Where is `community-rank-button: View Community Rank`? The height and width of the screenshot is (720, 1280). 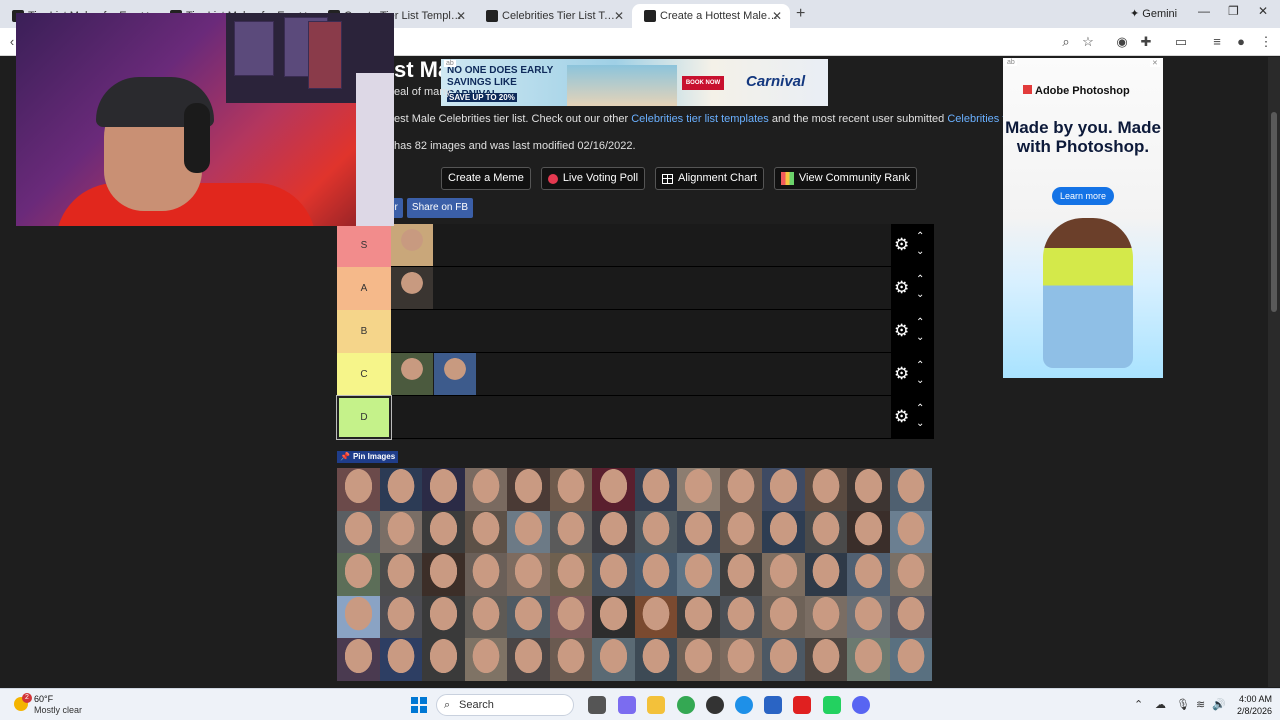 community-rank-button: View Community Rank is located at coordinates (845, 178).